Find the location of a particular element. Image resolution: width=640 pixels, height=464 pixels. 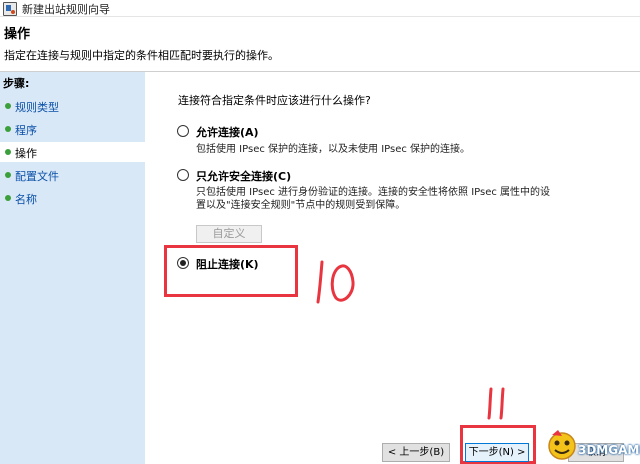

sidebar-item-action: 操作 is located at coordinates (72, 152).